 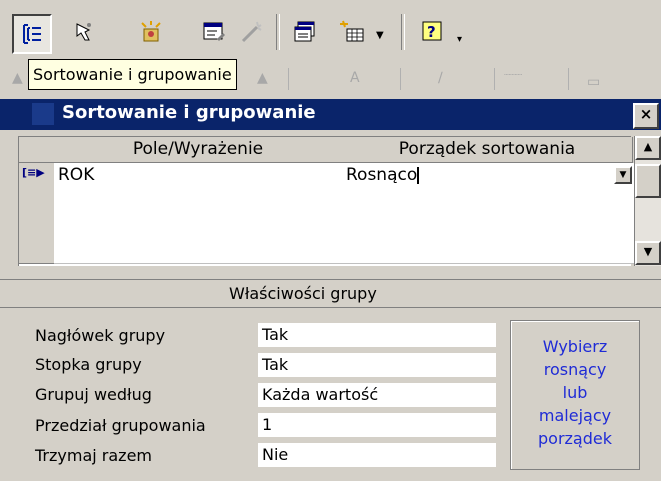 What do you see at coordinates (330, 32) in the screenshot?
I see `toolbar: ▼ ? ▾` at bounding box center [330, 32].